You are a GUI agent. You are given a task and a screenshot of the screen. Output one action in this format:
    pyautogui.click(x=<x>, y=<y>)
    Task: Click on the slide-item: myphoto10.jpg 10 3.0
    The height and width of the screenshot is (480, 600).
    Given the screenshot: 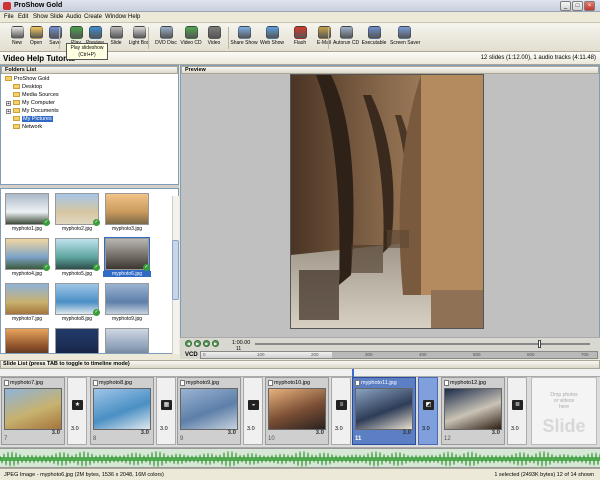 What is the action you would take?
    pyautogui.click(x=297, y=411)
    